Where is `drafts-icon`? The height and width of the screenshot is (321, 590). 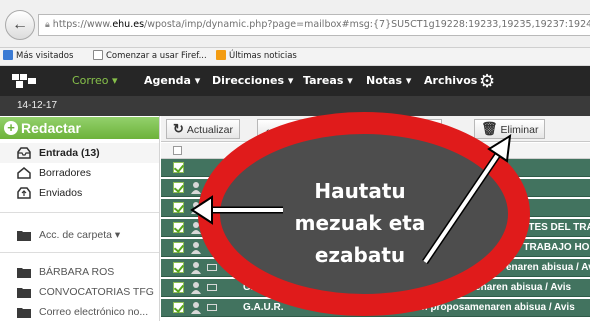 drafts-icon is located at coordinates (24, 173).